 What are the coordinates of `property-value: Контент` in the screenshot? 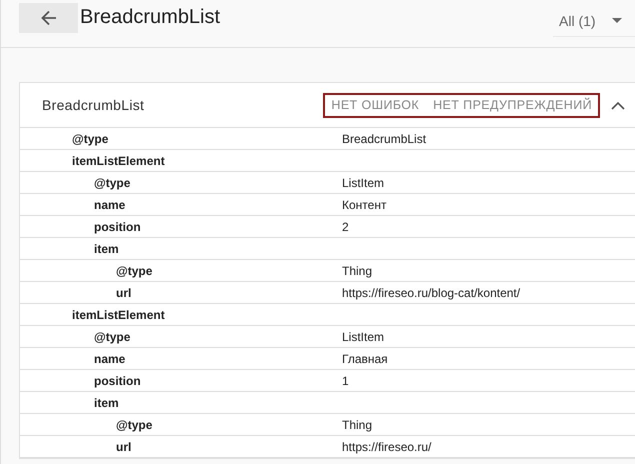 It's located at (364, 205).